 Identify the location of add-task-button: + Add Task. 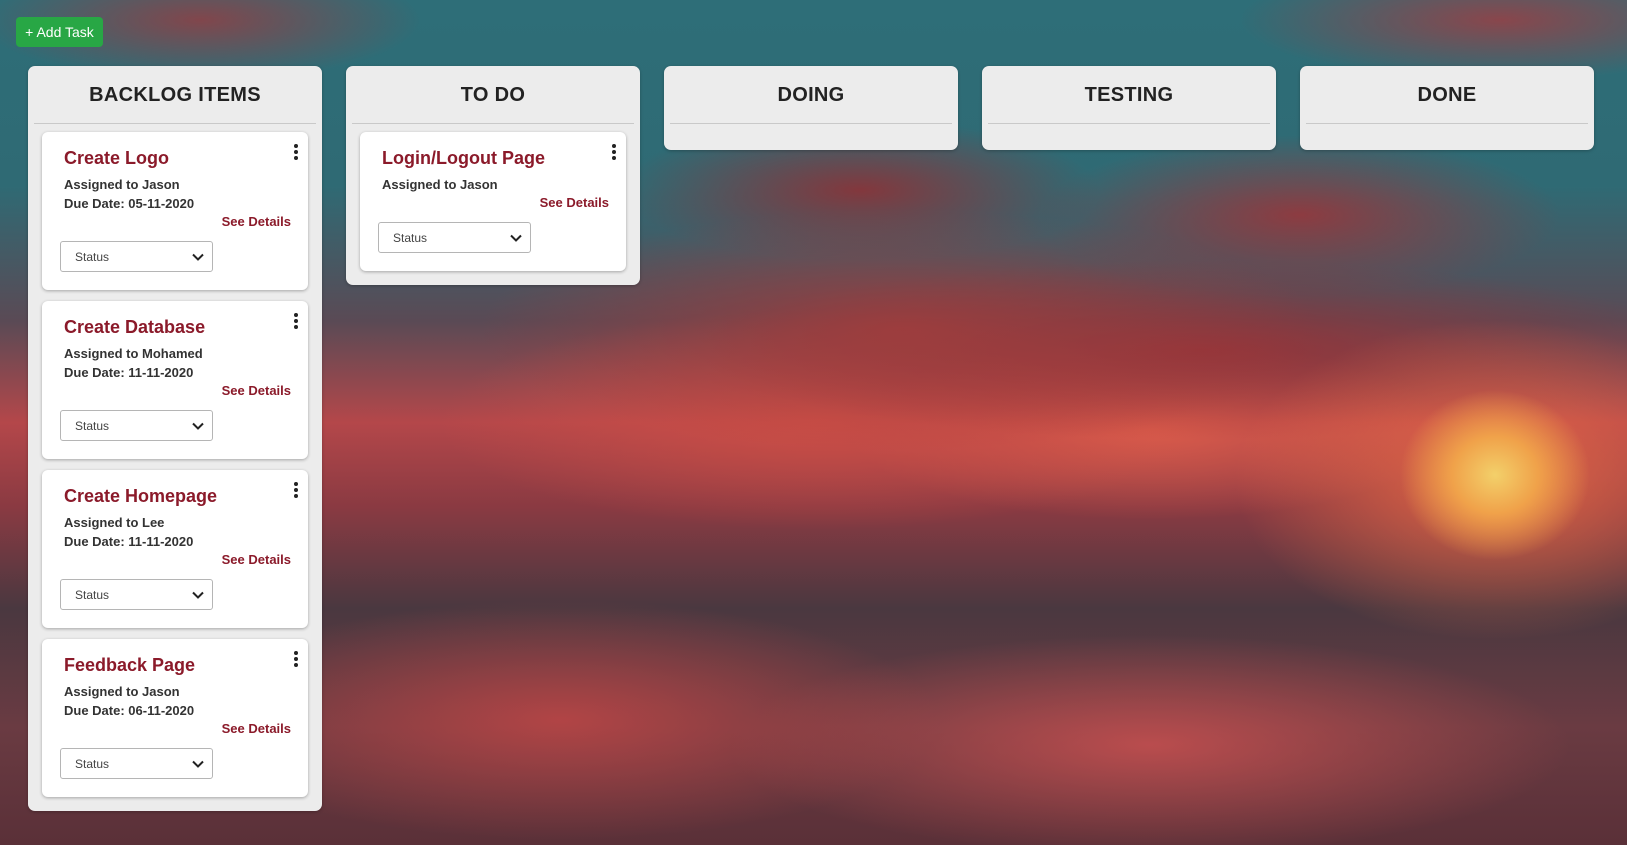
(59, 32).